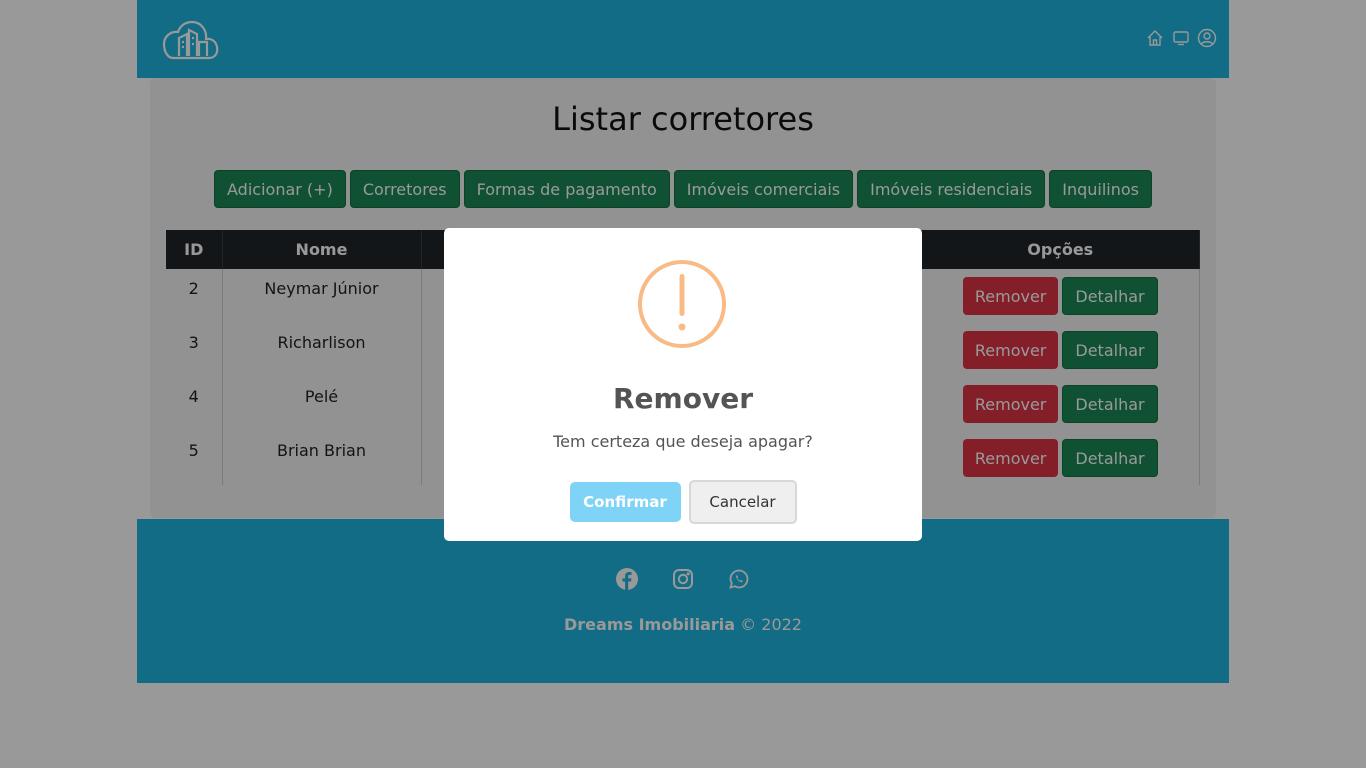 This screenshot has height=768, width=1366. I want to click on cancel-button: Cancelar, so click(742, 502).